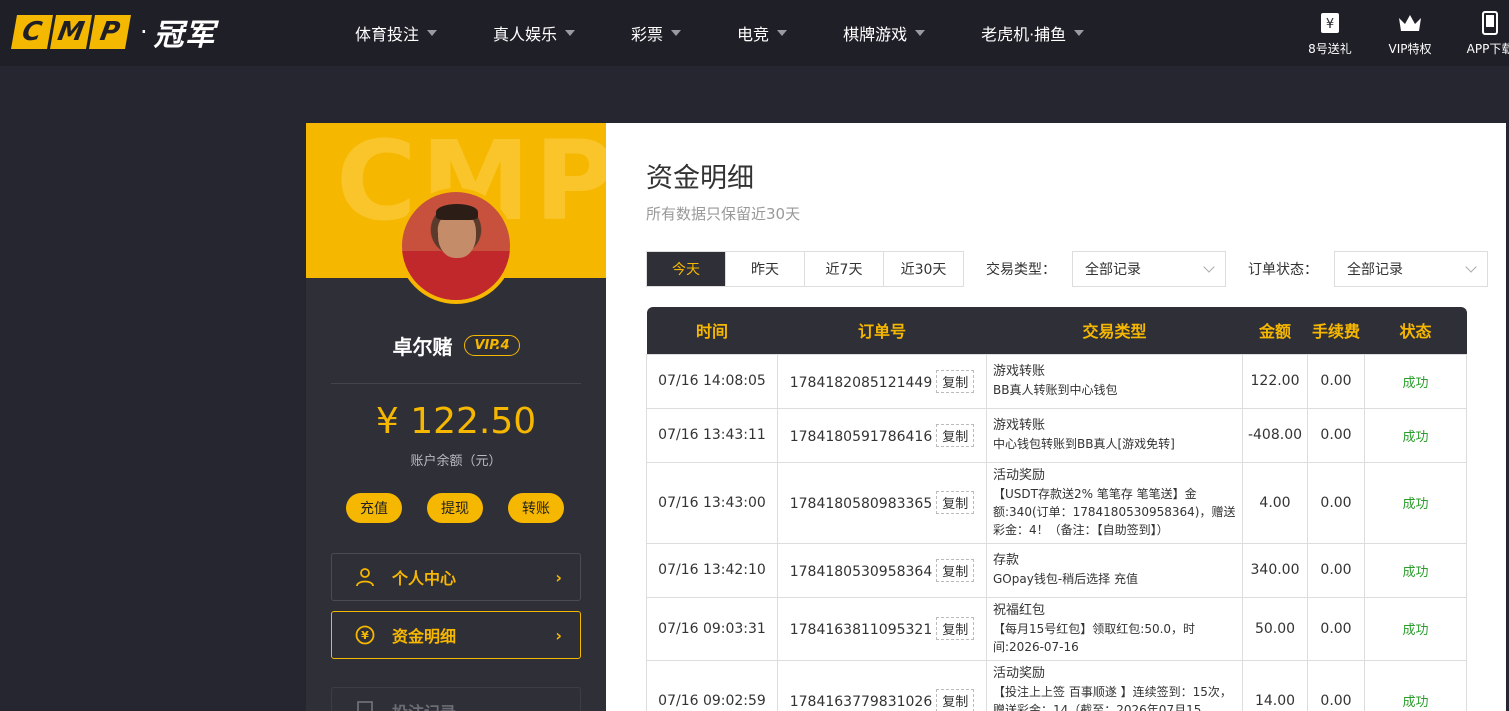 This screenshot has width=1509, height=711. Describe the element at coordinates (861, 504) in the screenshot. I see `order-number: 1784180580983365` at that location.